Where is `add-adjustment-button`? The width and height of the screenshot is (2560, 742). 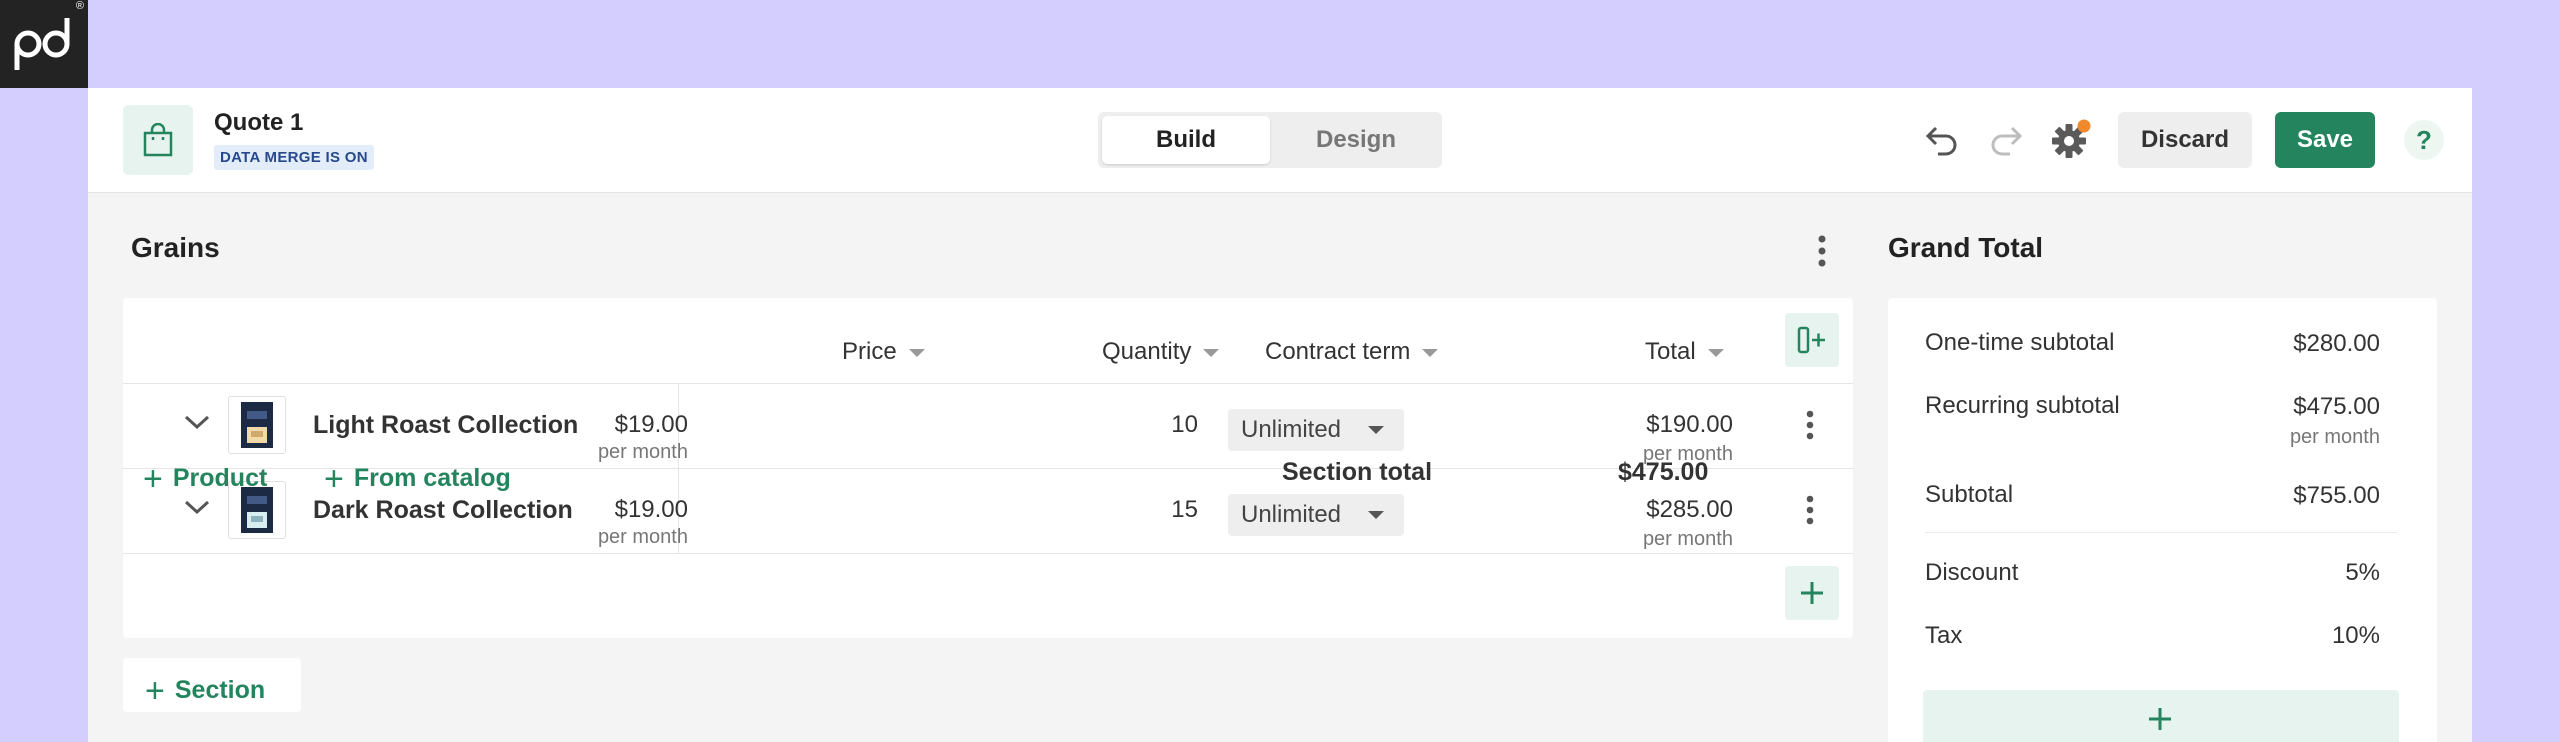 add-adjustment-button is located at coordinates (2161, 716).